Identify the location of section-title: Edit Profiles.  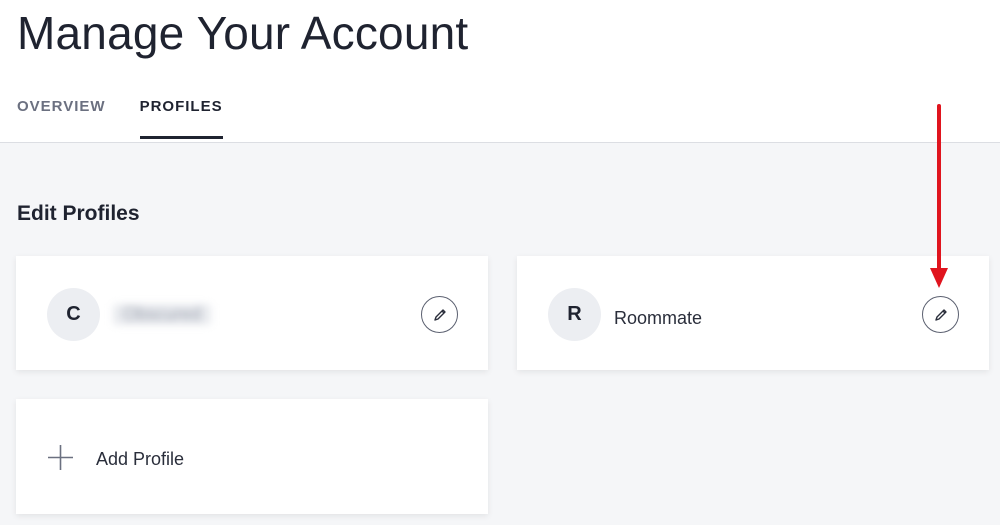
(78, 213).